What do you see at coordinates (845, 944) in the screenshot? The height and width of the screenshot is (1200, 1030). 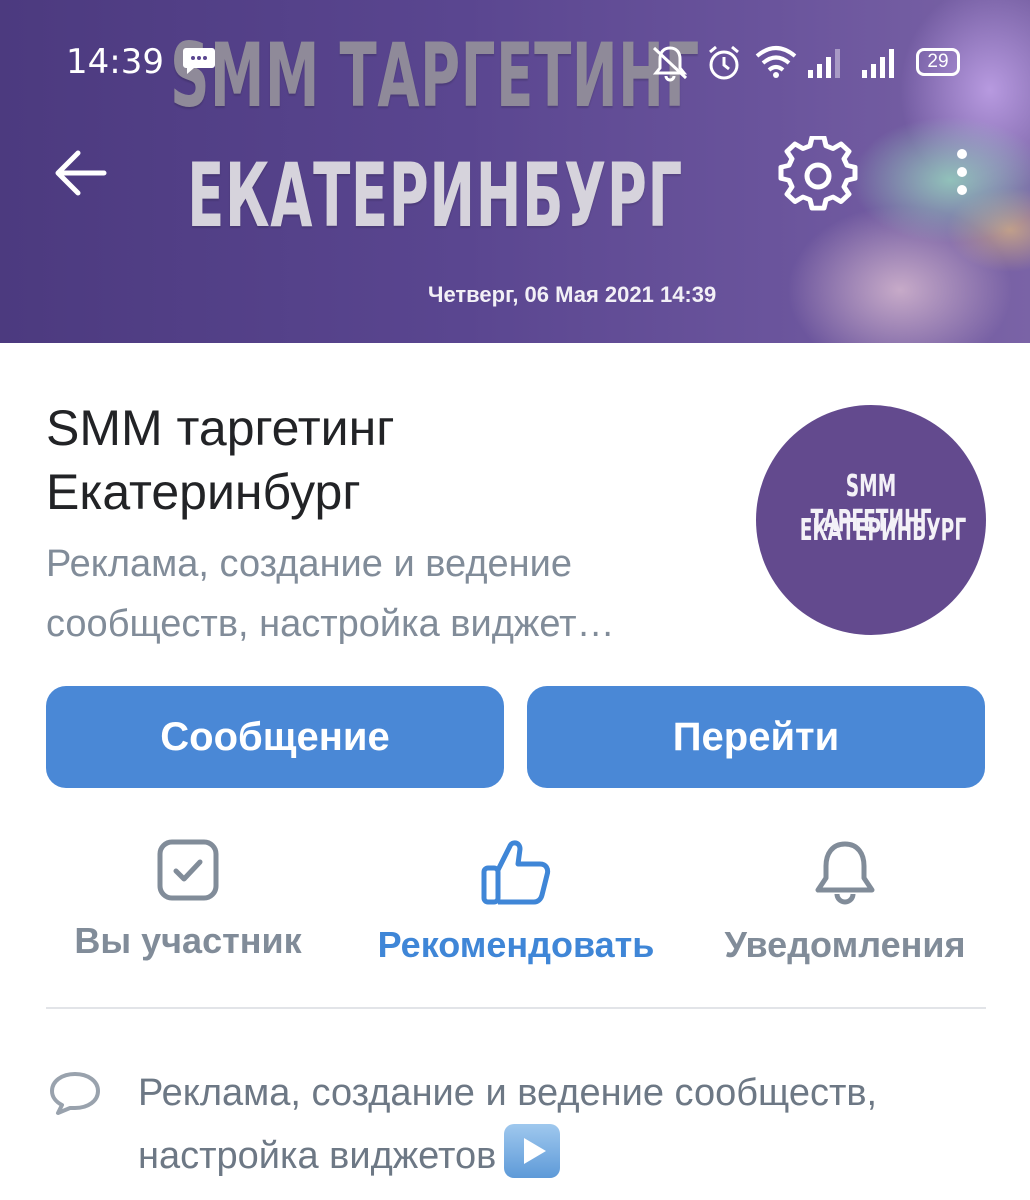 I see `notifications-label: Уведомления` at bounding box center [845, 944].